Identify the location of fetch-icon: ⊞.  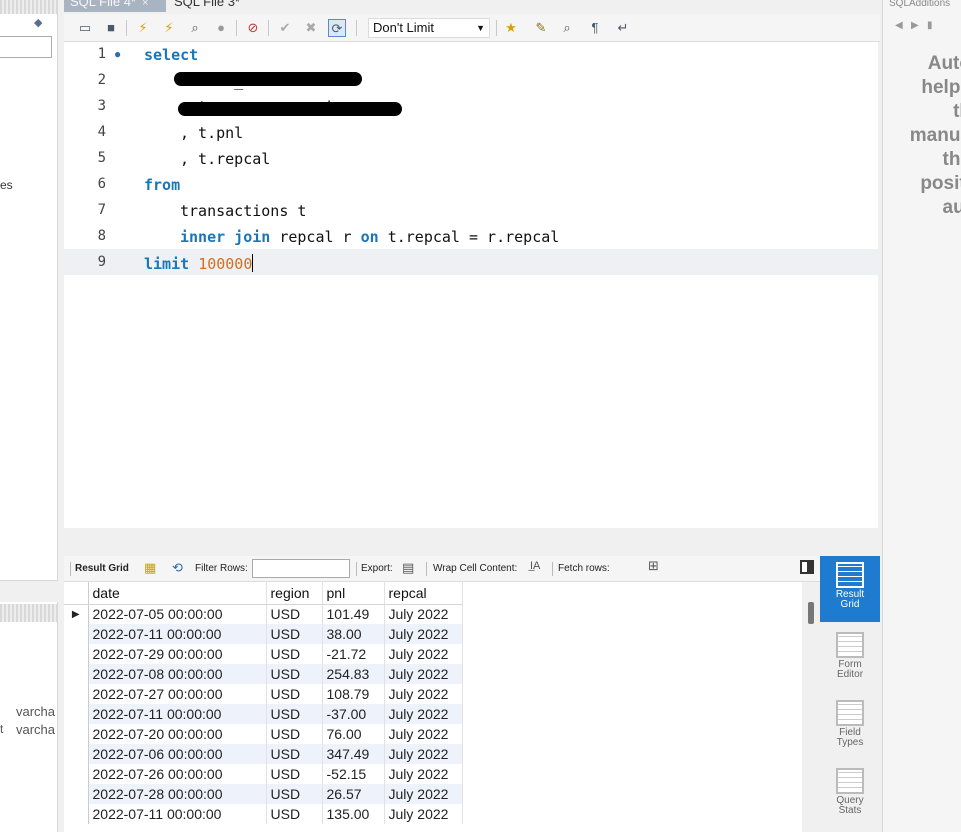
(653, 566).